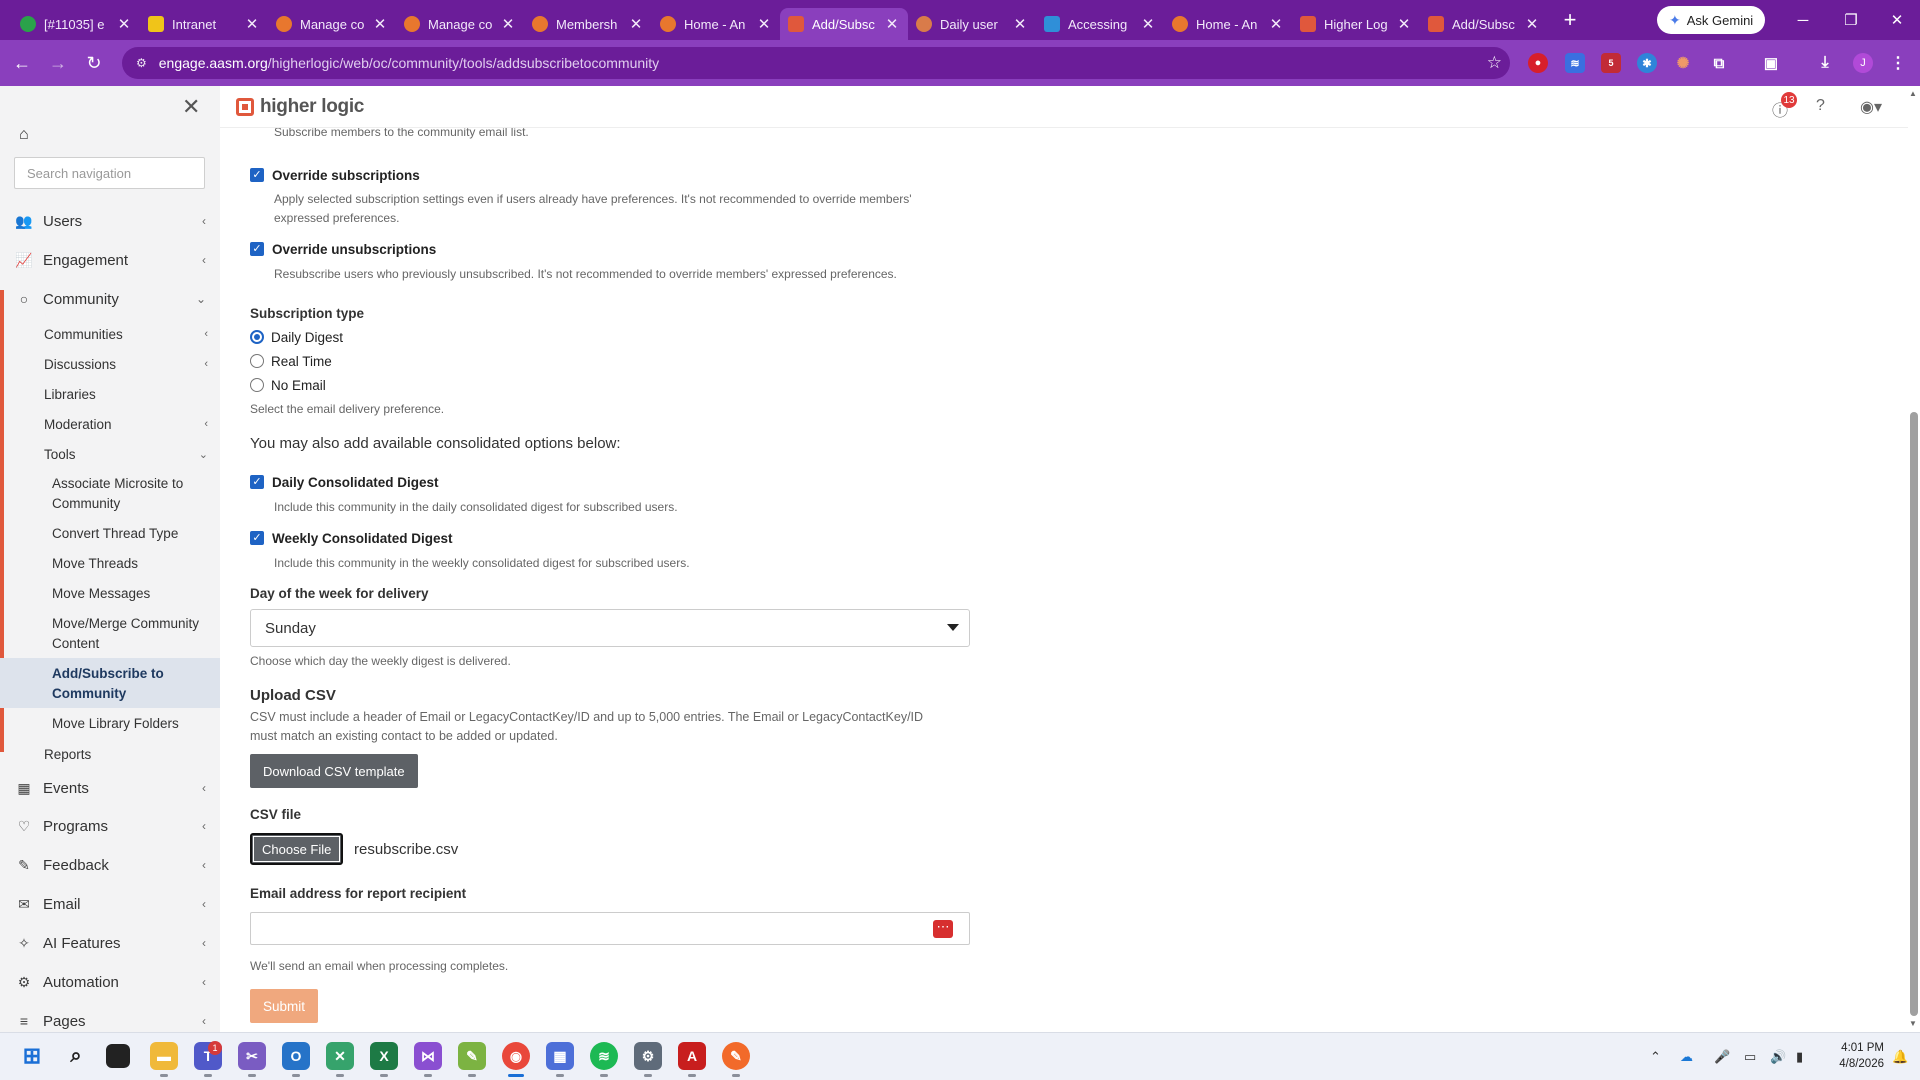 This screenshot has height=1080, width=1920. What do you see at coordinates (1611, 63) in the screenshot?
I see `extension-badge-icon: 5` at bounding box center [1611, 63].